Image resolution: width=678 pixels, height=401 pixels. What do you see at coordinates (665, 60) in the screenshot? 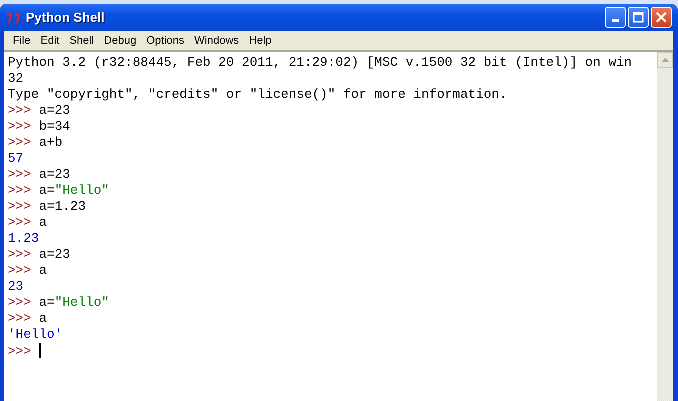
I see `up-arrow-icon` at bounding box center [665, 60].